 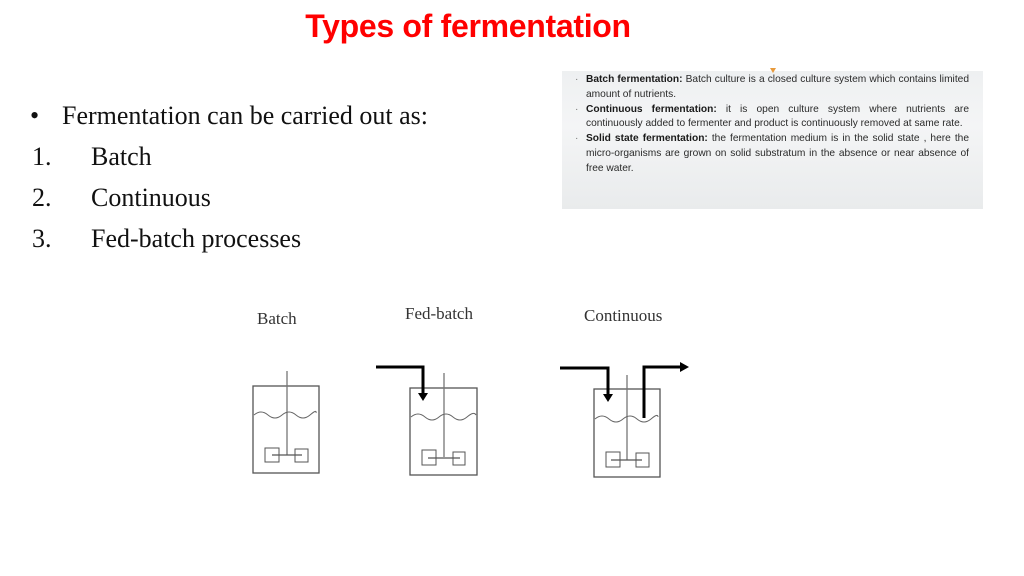 What do you see at coordinates (285, 414) in the screenshot?
I see `liquid-surface` at bounding box center [285, 414].